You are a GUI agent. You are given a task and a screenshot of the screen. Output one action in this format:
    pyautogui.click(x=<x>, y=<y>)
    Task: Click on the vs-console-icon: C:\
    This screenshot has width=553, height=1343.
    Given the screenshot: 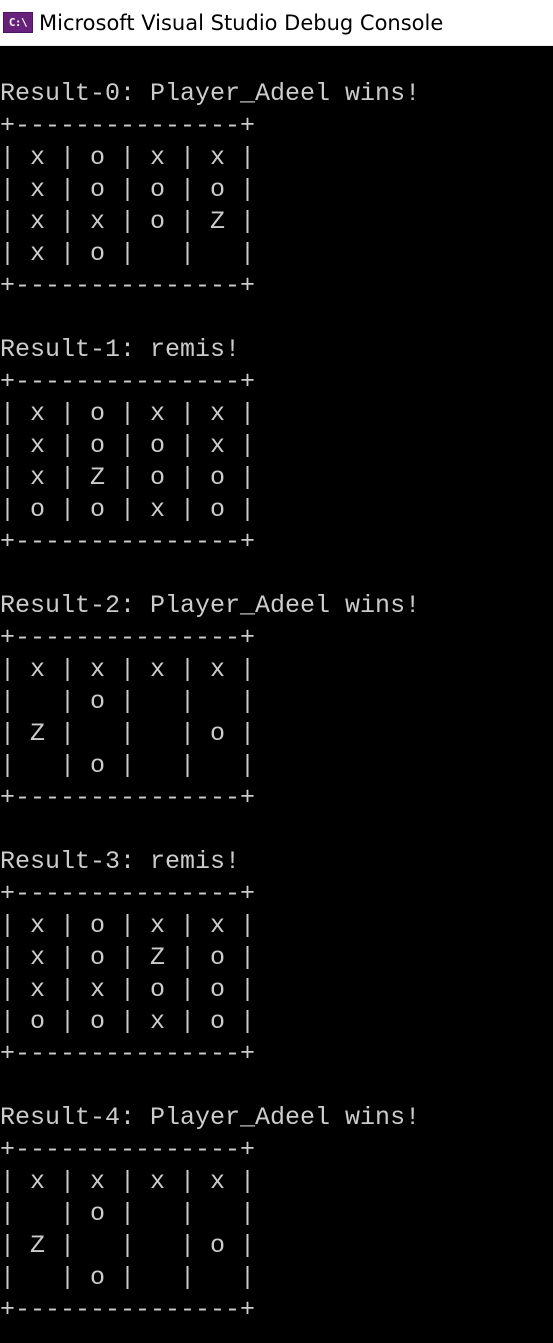 What is the action you would take?
    pyautogui.click(x=18, y=22)
    